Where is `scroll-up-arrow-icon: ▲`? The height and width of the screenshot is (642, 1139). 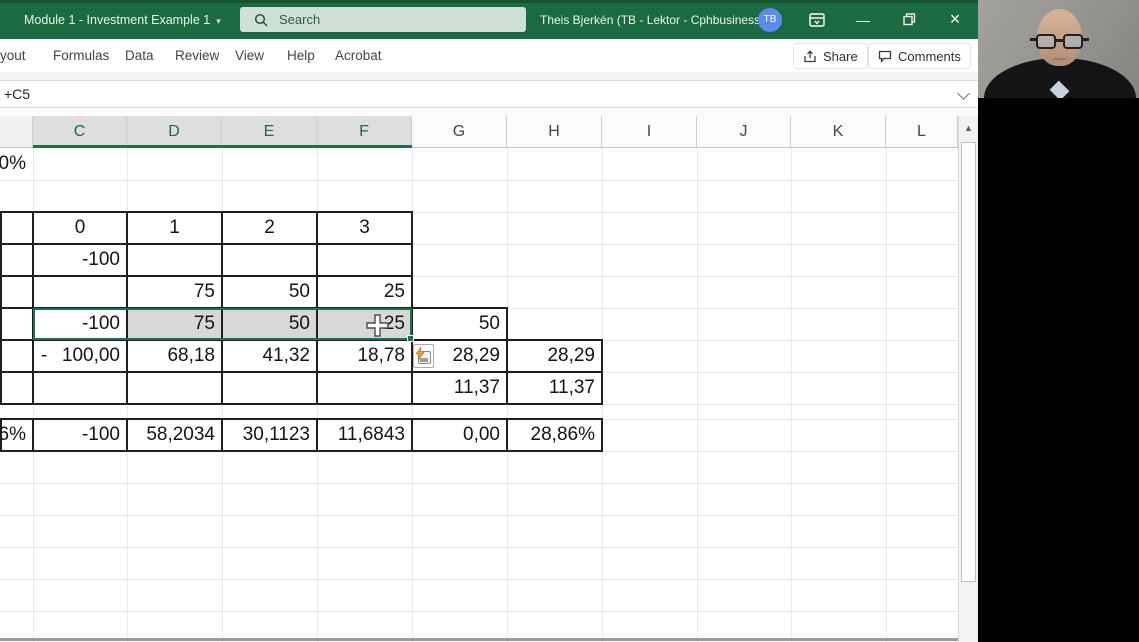 scroll-up-arrow-icon: ▲ is located at coordinates (968, 128).